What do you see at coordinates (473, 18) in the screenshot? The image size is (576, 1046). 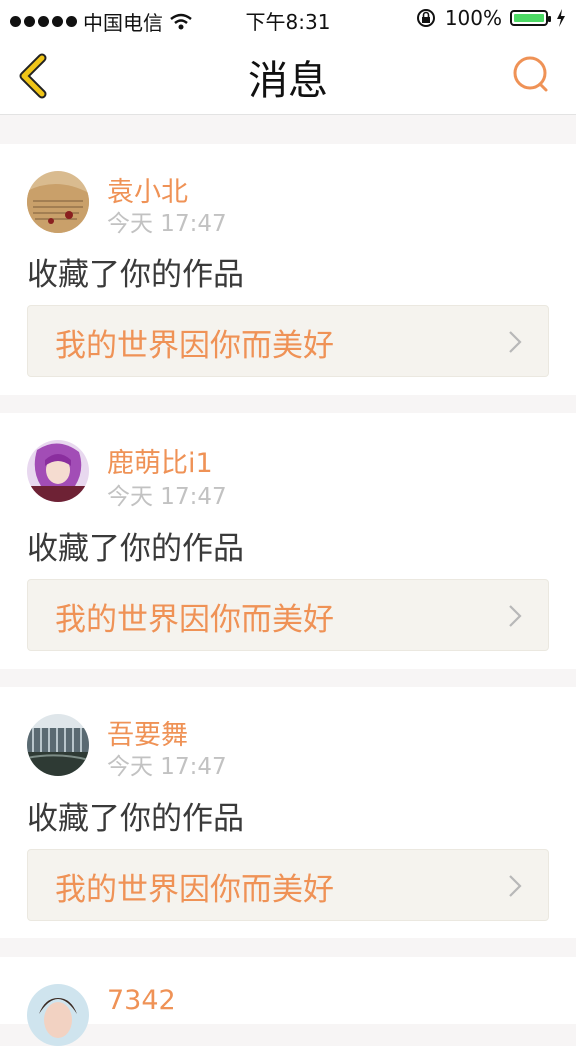 I see `battery-percent: 100%` at bounding box center [473, 18].